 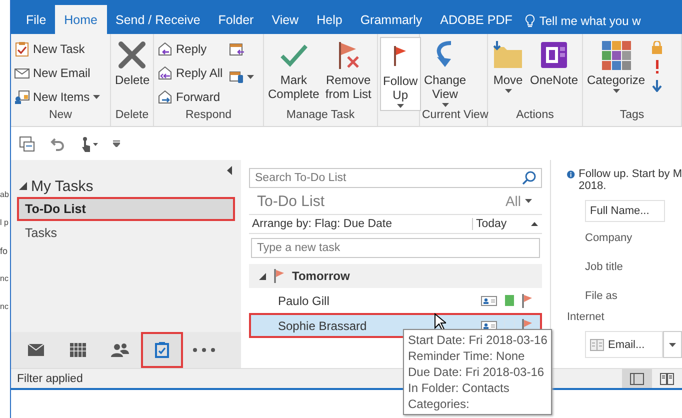 I want to click on document-text: l p, so click(x=5, y=223).